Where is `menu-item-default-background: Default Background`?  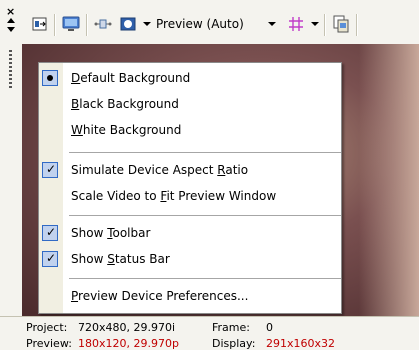
menu-item-default-background: Default Background is located at coordinates (190, 79).